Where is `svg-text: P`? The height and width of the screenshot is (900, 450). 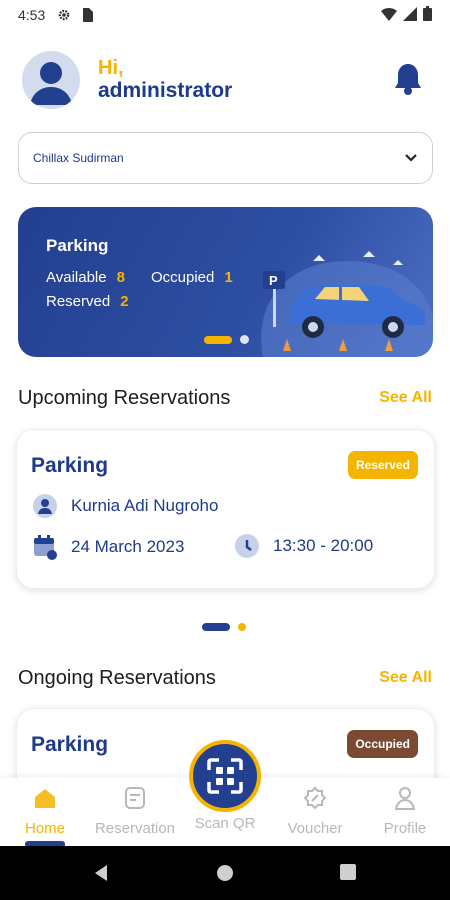
svg-text: P is located at coordinates (273, 280).